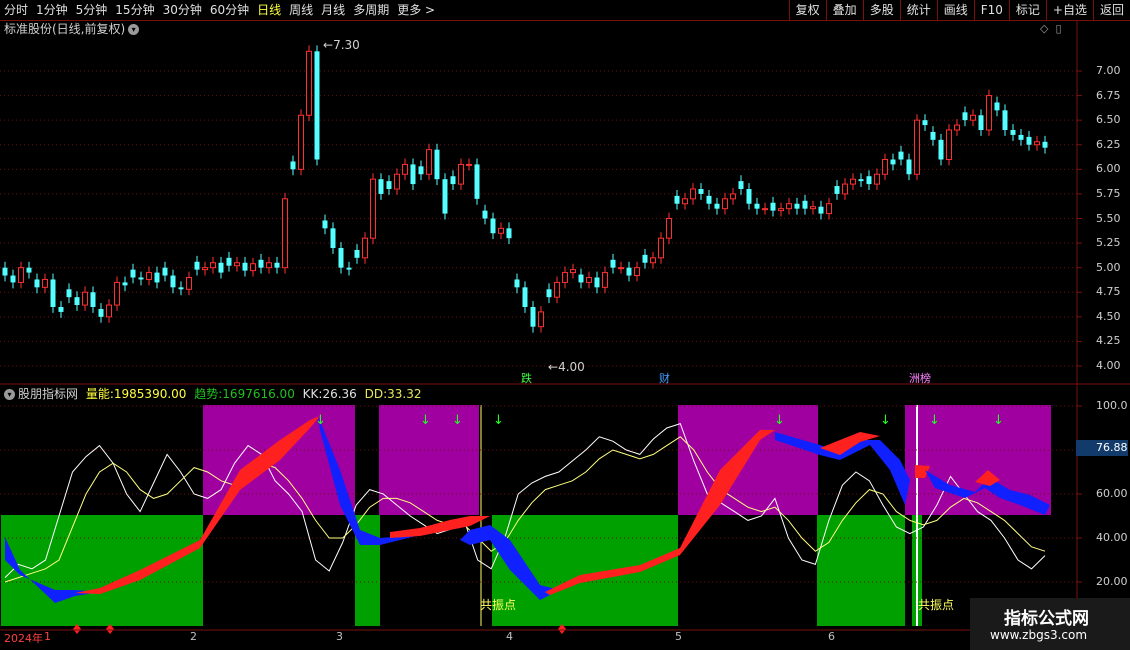 The height and width of the screenshot is (650, 1130). What do you see at coordinates (526, 378) in the screenshot?
I see `marker-die: 跌` at bounding box center [526, 378].